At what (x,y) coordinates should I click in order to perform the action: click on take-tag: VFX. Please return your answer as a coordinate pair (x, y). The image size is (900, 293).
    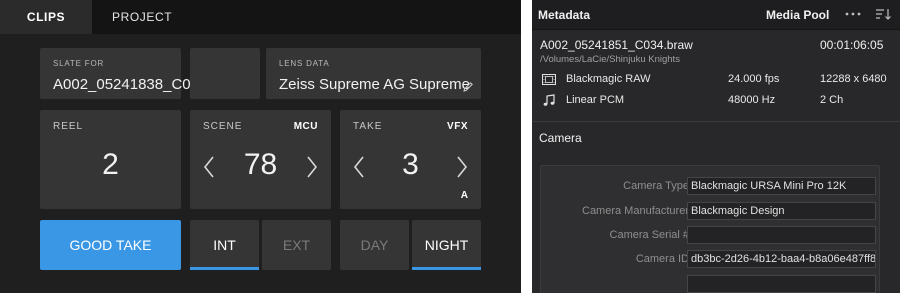
    Looking at the image, I should click on (457, 126).